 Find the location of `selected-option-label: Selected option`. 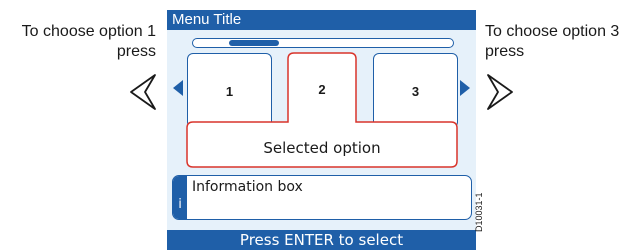

selected-option-label: Selected option is located at coordinates (322, 148).